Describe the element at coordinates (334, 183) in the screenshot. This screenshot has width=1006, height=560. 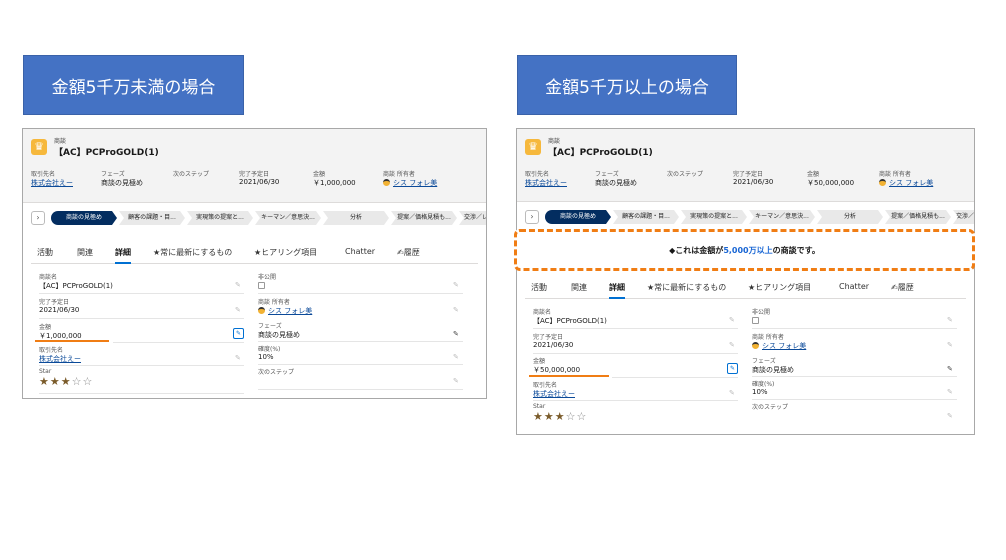
I see `header-amount-value: ￥1,000,000` at that location.